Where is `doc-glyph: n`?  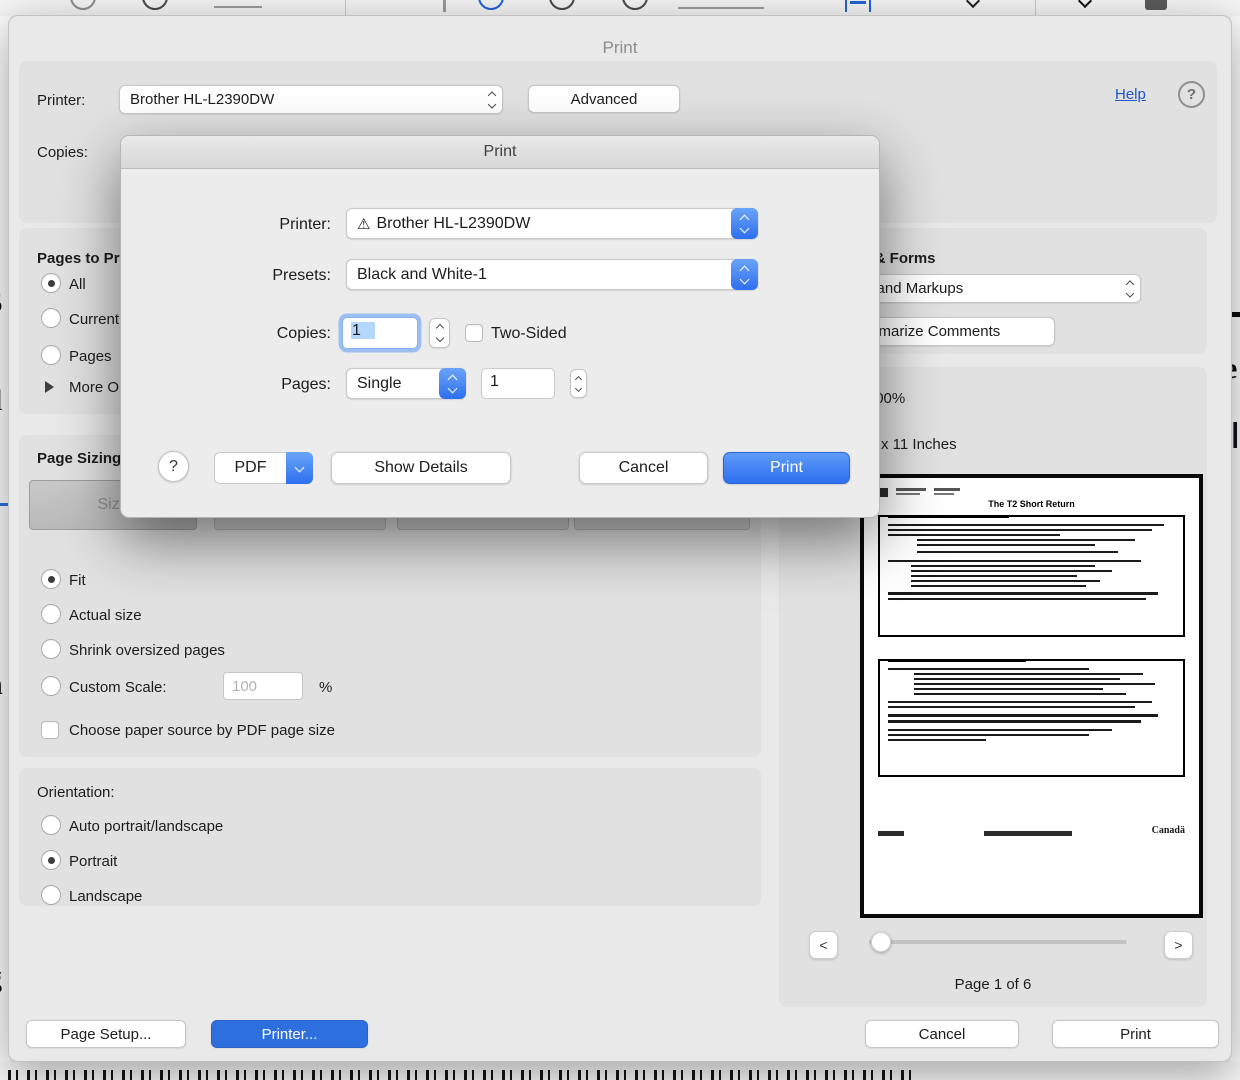 doc-glyph: n is located at coordinates (1, 685).